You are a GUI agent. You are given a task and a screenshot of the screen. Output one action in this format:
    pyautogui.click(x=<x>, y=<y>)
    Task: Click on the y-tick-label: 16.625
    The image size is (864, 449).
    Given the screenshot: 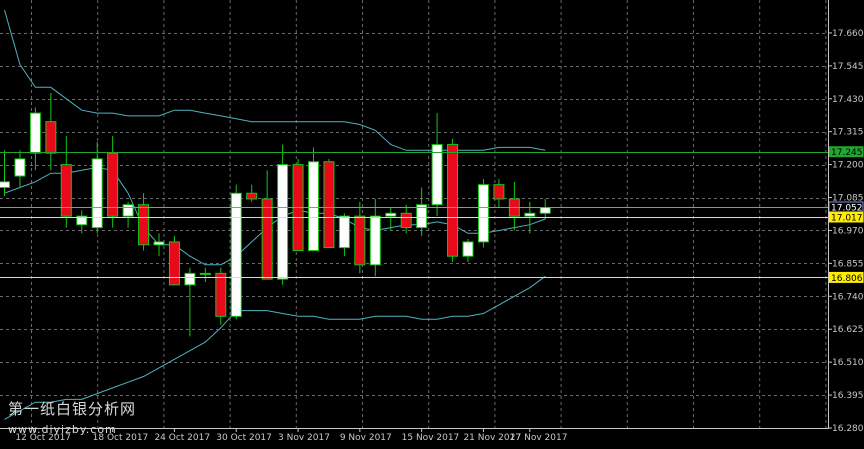 What is the action you would take?
    pyautogui.click(x=848, y=330)
    